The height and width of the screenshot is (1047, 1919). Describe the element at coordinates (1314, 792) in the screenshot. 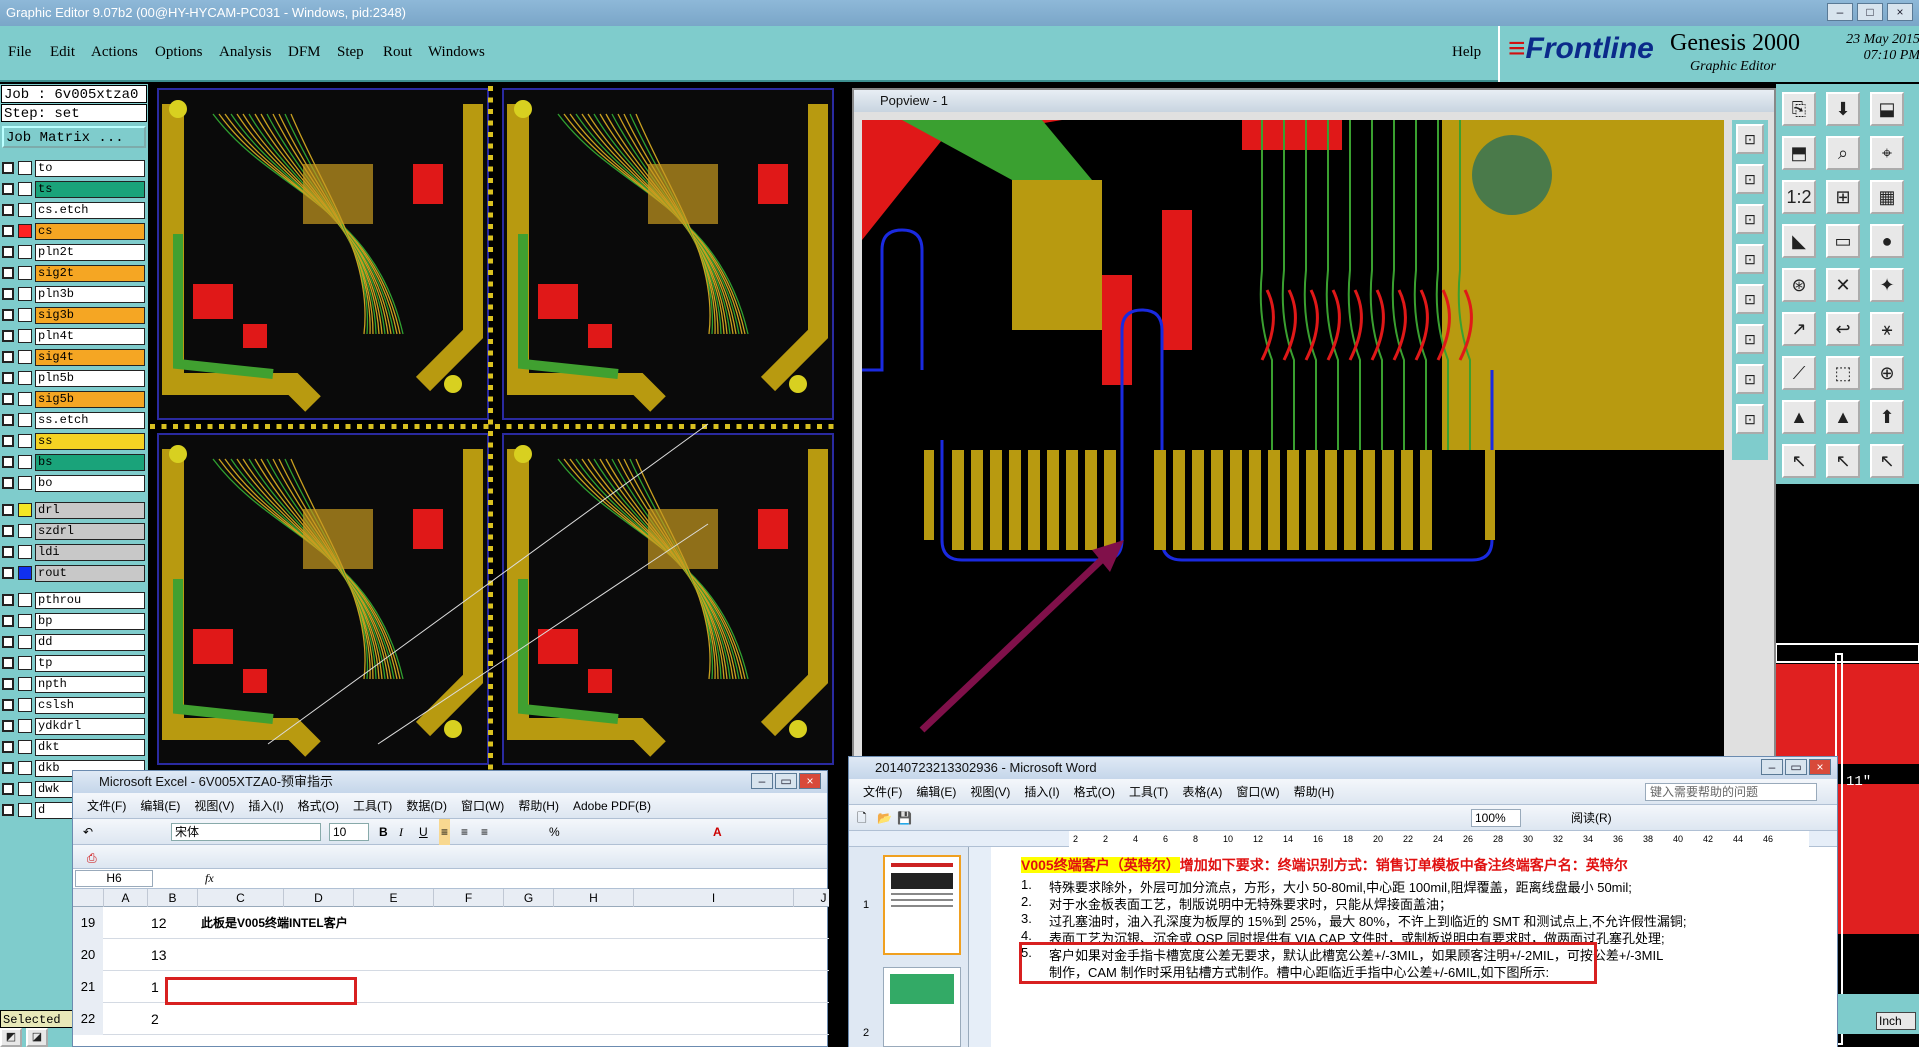

I see `word-menu-item: 帮助(H)` at that location.